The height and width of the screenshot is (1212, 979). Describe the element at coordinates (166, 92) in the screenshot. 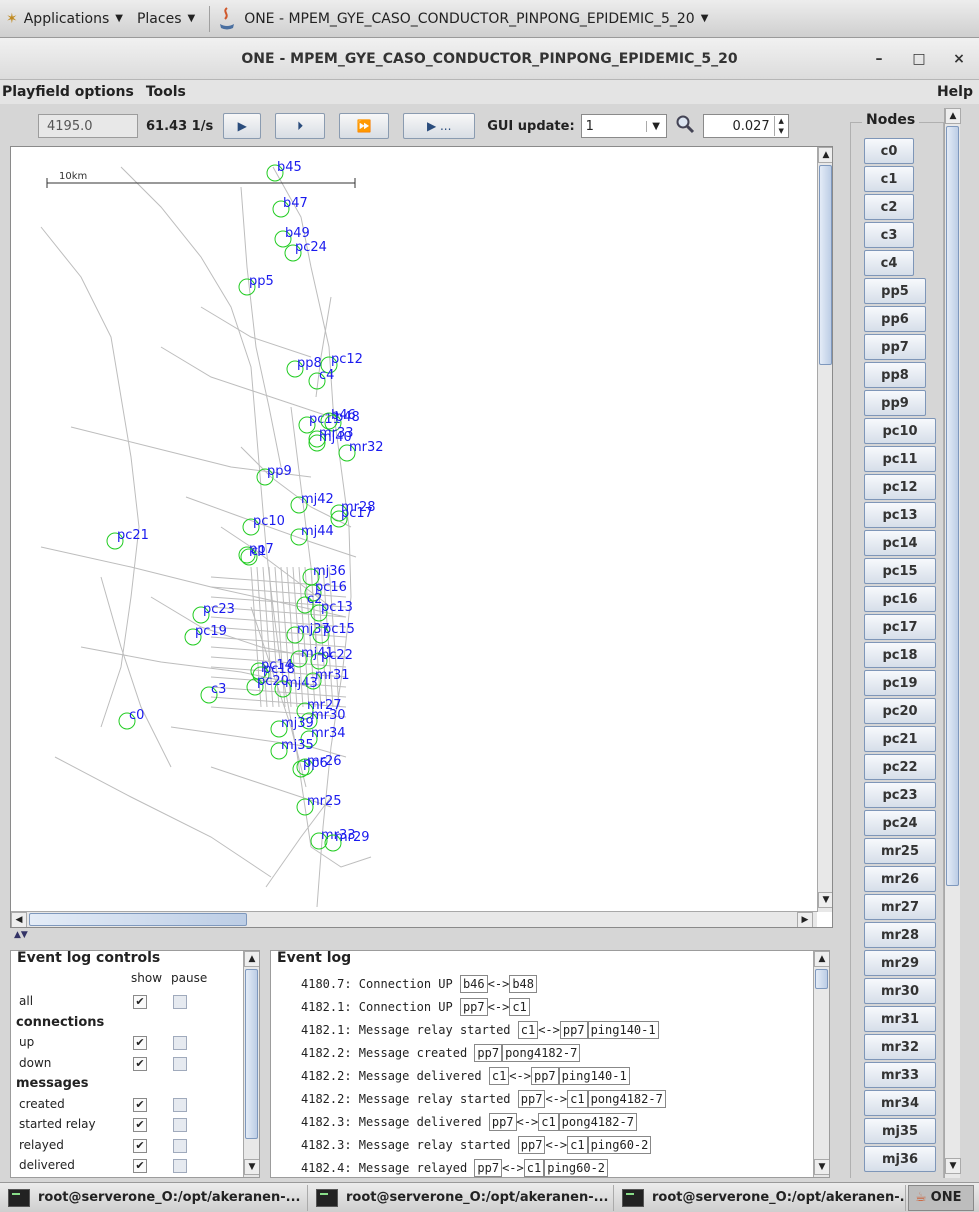

I see `menu-tools: Tools` at that location.